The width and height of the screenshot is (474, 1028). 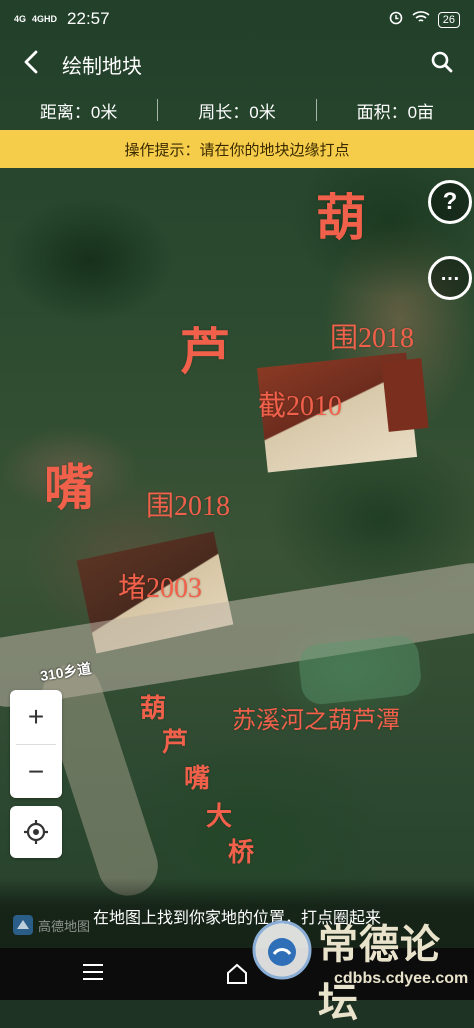 I want to click on watermark: 常德论坛 cdbbs.cdyee.com, so click(x=362, y=965).